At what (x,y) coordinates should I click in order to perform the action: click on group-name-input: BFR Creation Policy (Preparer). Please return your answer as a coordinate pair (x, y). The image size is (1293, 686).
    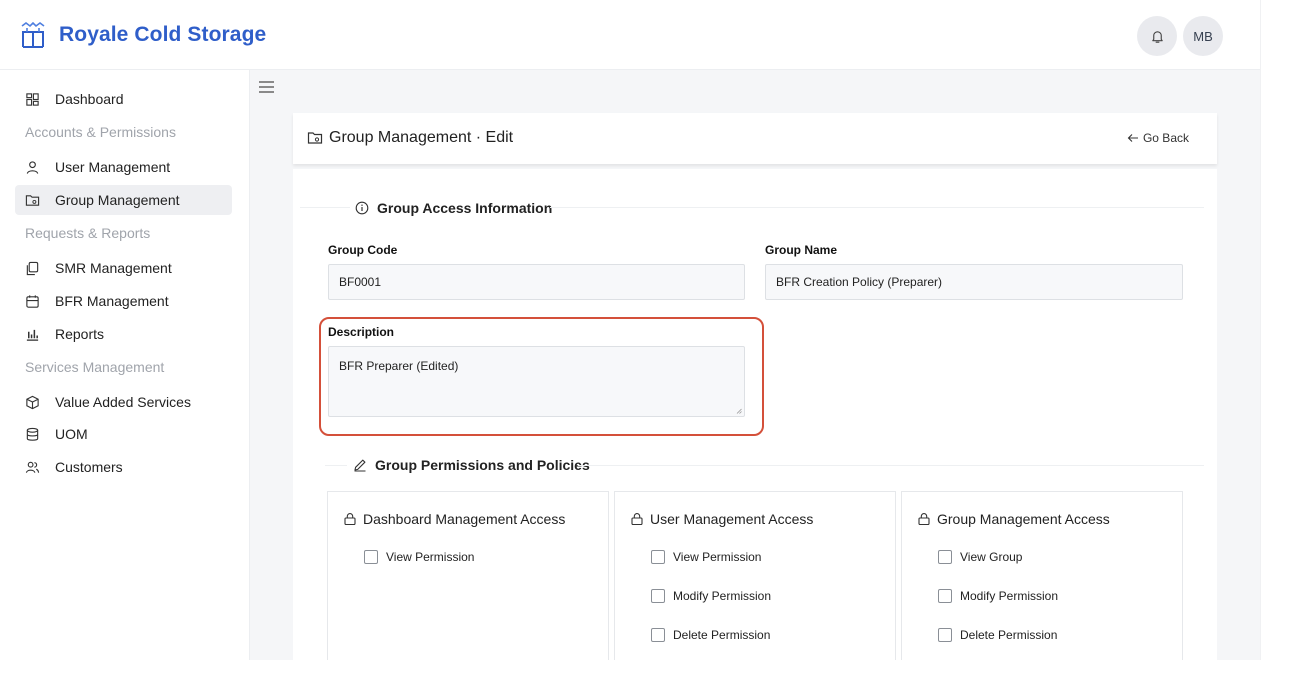
    Looking at the image, I should click on (974, 282).